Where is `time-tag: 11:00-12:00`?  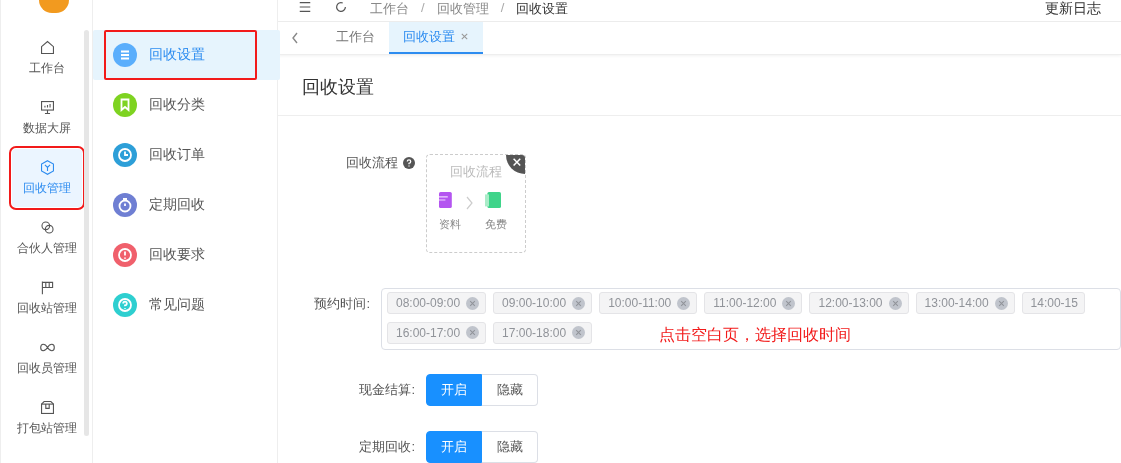
time-tag: 11:00-12:00 is located at coordinates (753, 303).